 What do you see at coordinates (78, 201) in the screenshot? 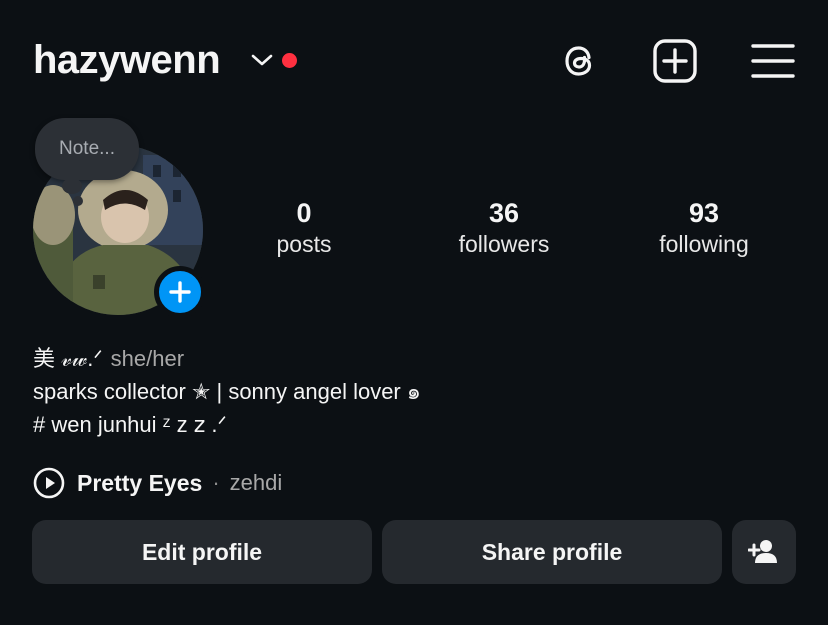
I see `note-bubble-tail-small` at bounding box center [78, 201].